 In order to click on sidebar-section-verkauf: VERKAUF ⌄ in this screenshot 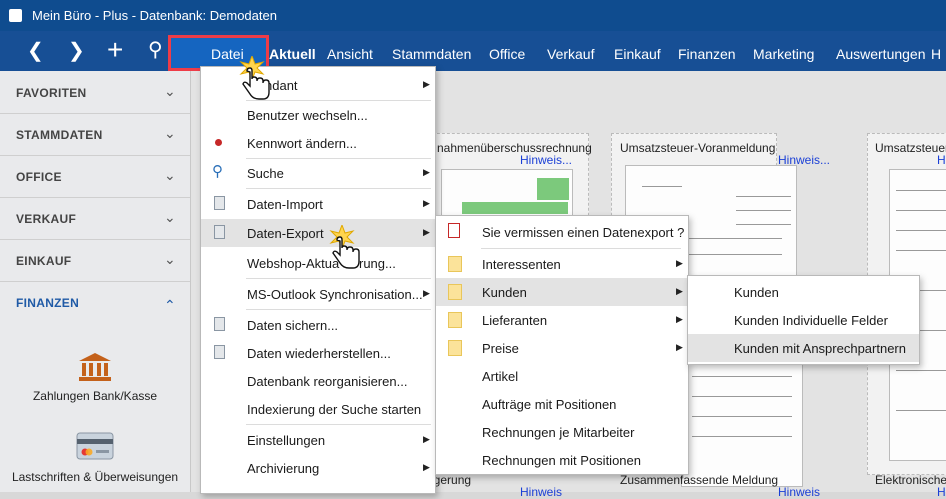, I will do `click(95, 218)`.